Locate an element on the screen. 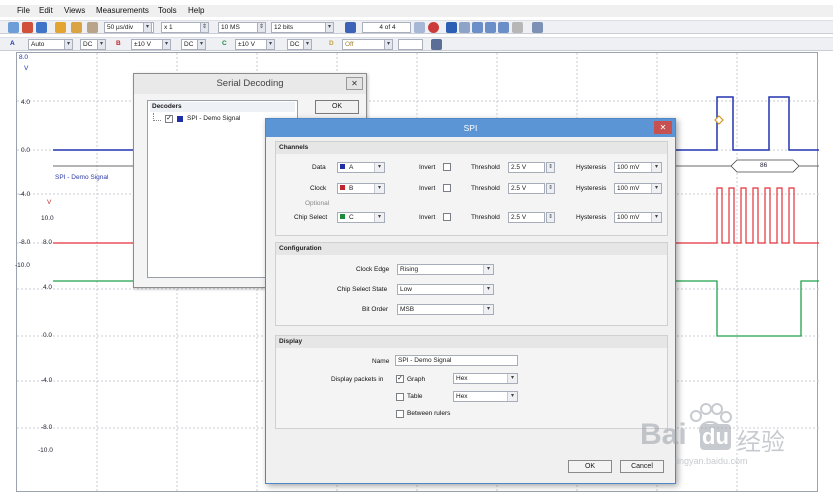  channel-c-label: C is located at coordinates (224, 43).